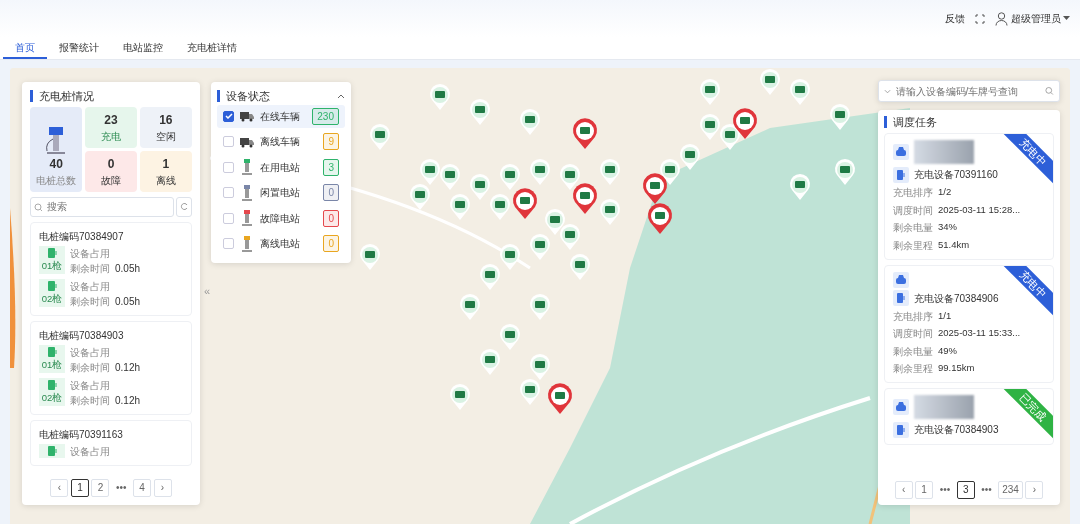 The image size is (1080, 524). Describe the element at coordinates (969, 196) in the screenshot. I see `task-card: 充电中 充电设备70391160 充电排序 1/2 调度时间 2025-03-11 15:28... 剩余电量 34% 剩余里程 51.4km` at that location.